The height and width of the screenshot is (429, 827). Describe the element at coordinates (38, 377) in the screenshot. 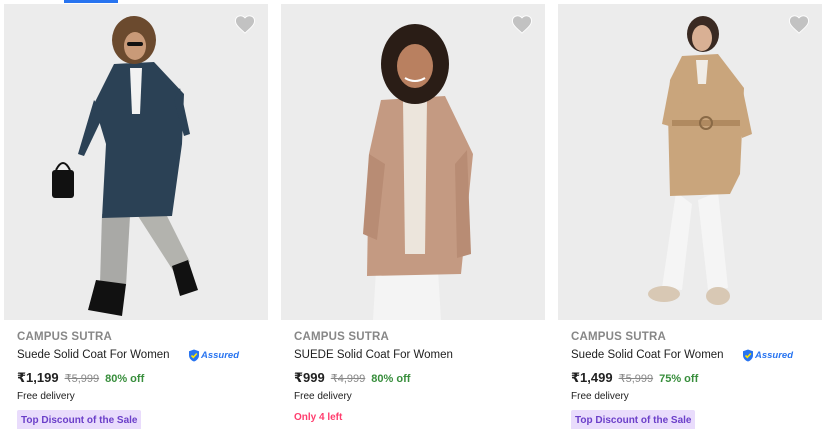

I see `selling-price: ₹1,199` at that location.